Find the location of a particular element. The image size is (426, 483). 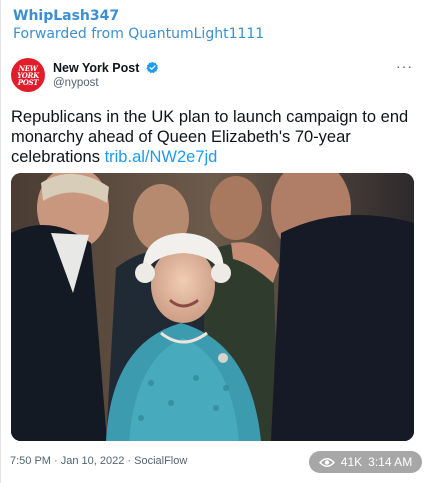

eye-icon is located at coordinates (326, 462).